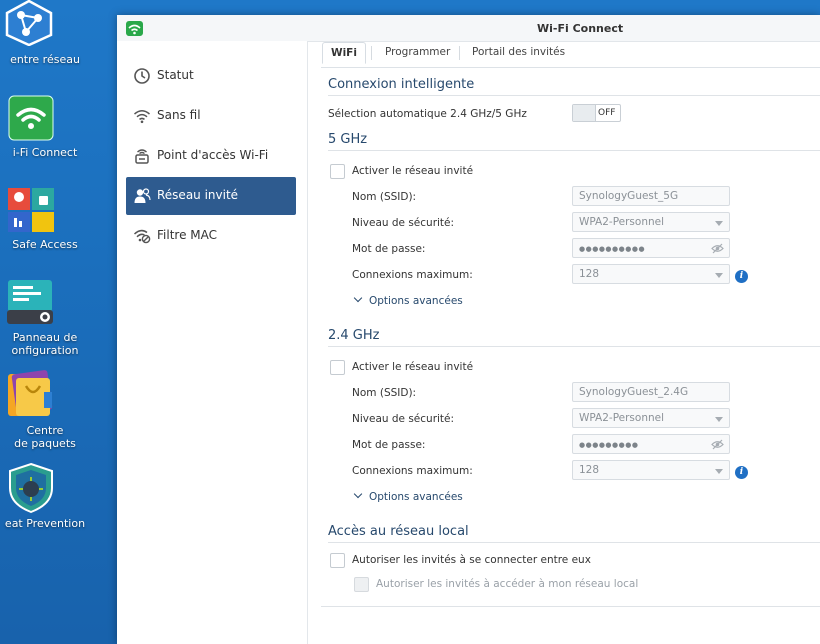 This screenshot has width=820, height=644. Describe the element at coordinates (142, 156) in the screenshot. I see `router-icon` at that location.